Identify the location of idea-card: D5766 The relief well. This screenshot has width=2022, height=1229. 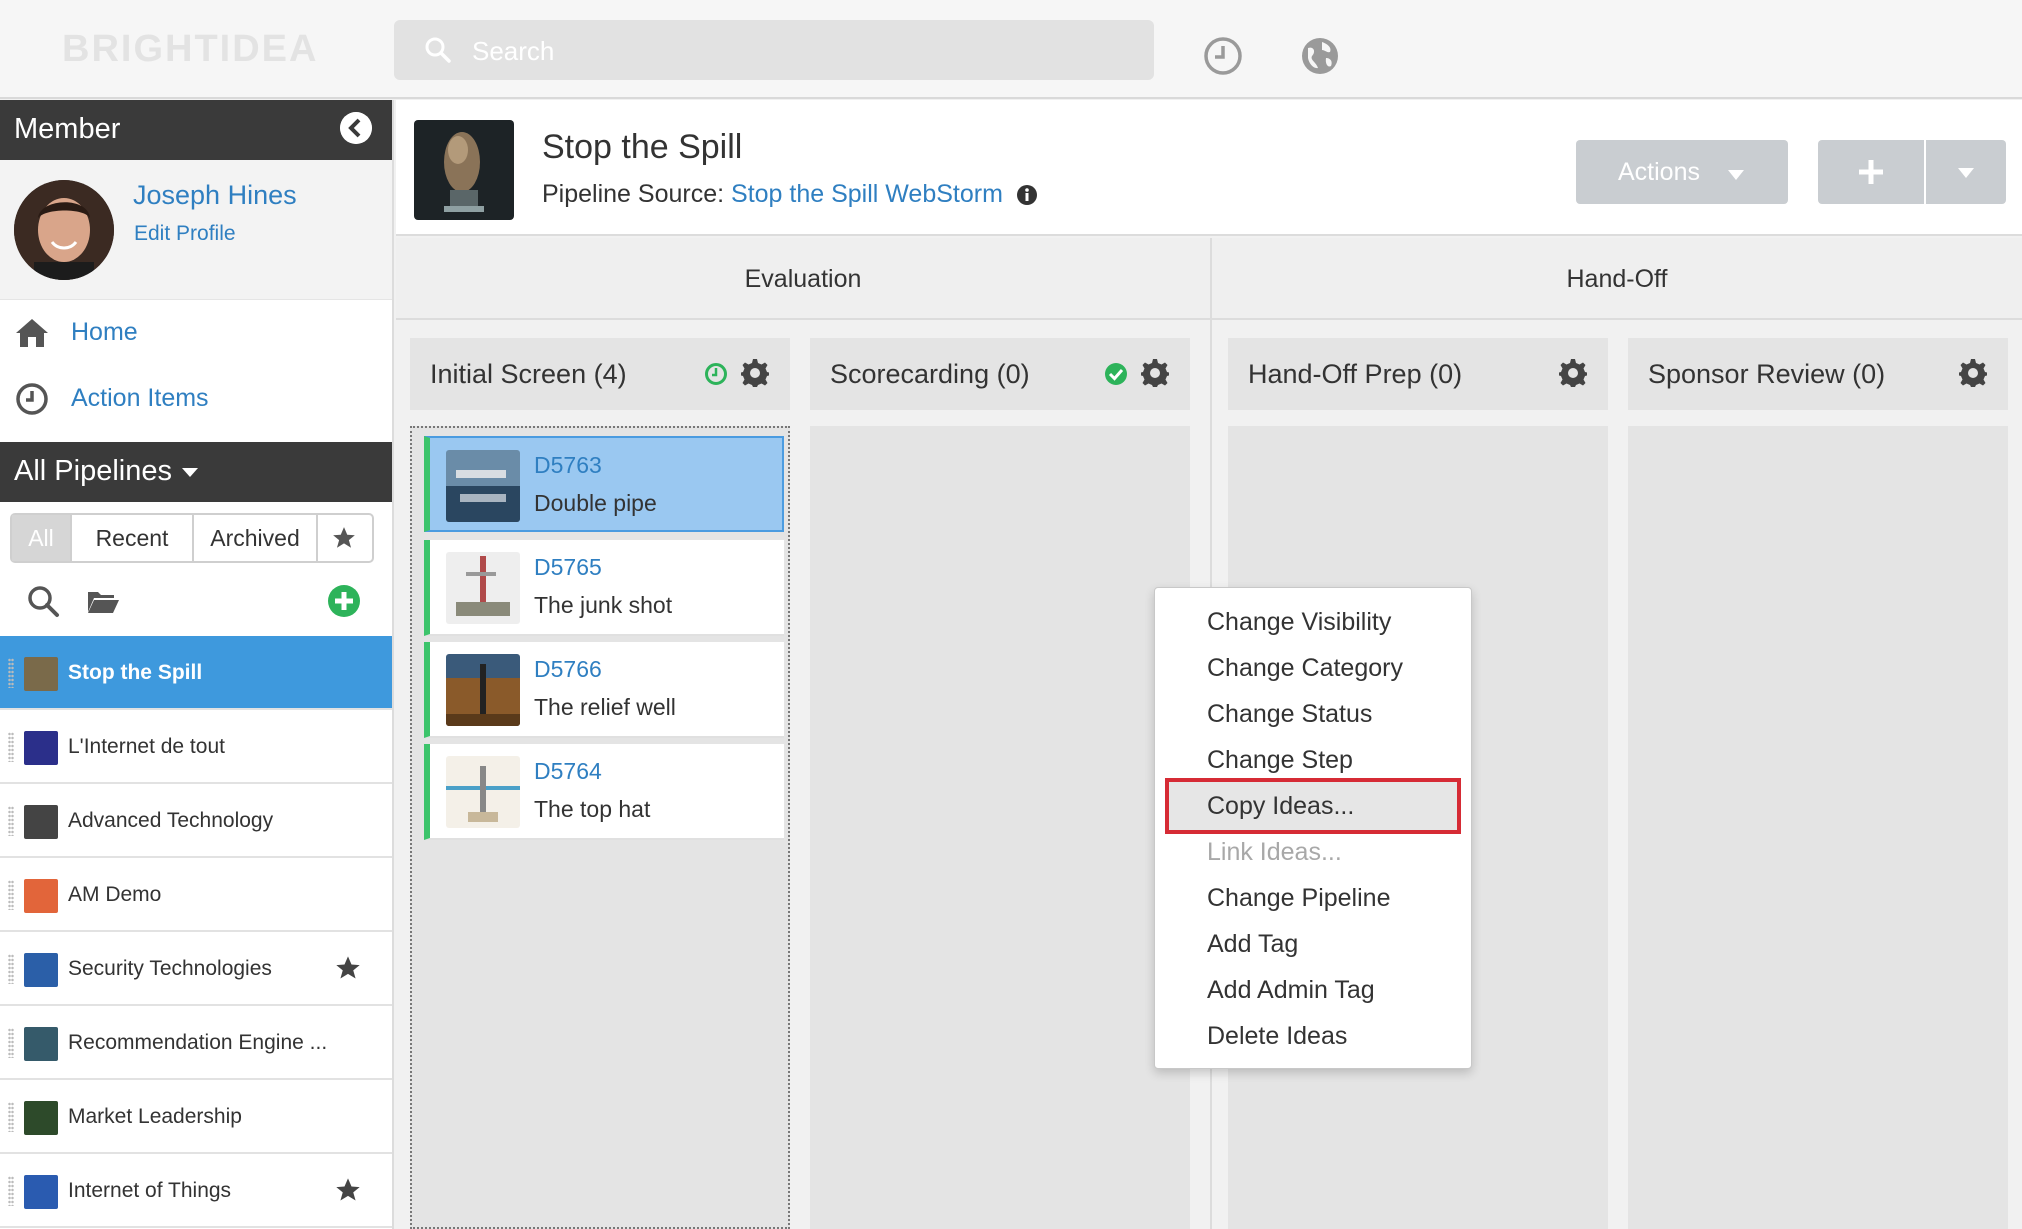
(604, 690).